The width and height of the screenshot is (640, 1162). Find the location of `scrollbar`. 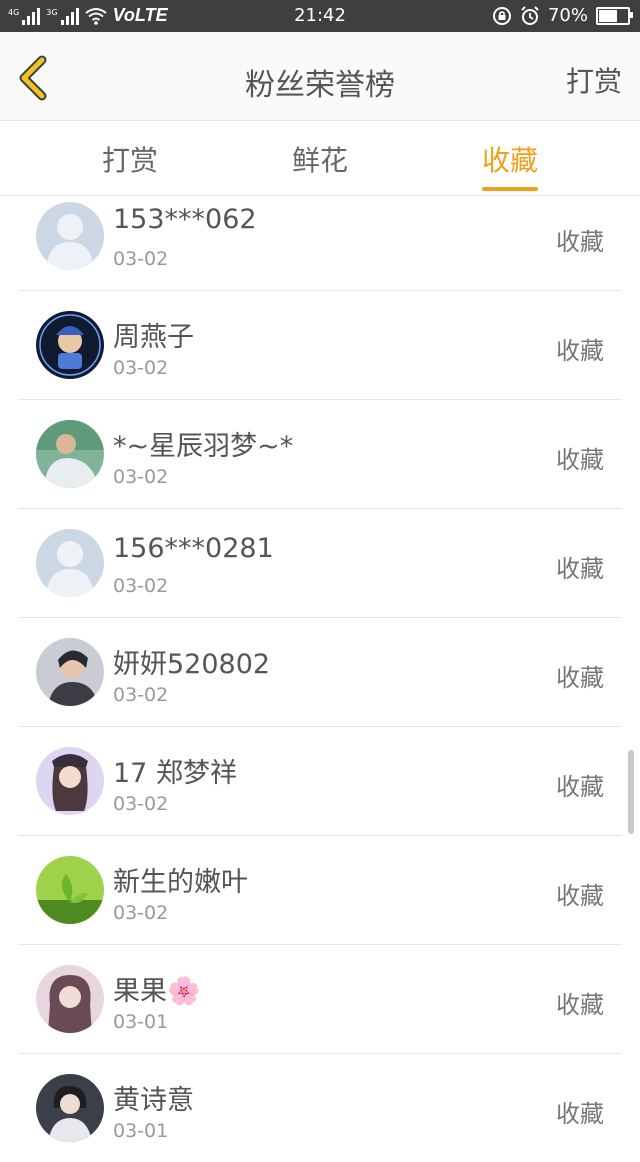

scrollbar is located at coordinates (631, 792).